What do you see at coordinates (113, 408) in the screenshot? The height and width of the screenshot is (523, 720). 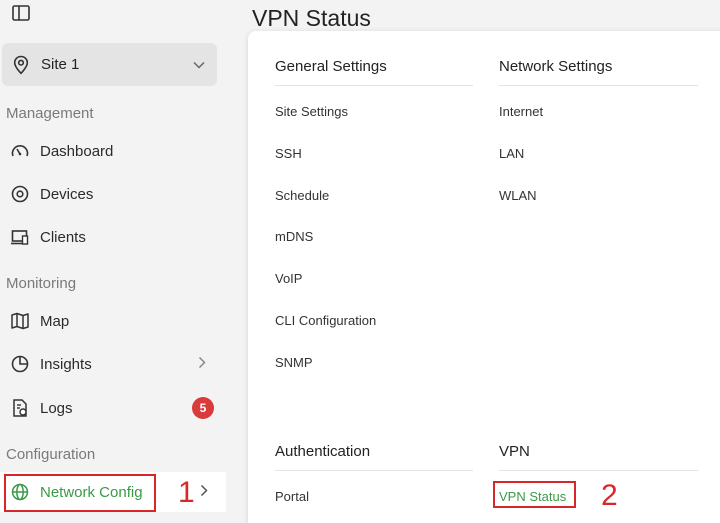 I see `sidebar-item-logs: Logs 5` at bounding box center [113, 408].